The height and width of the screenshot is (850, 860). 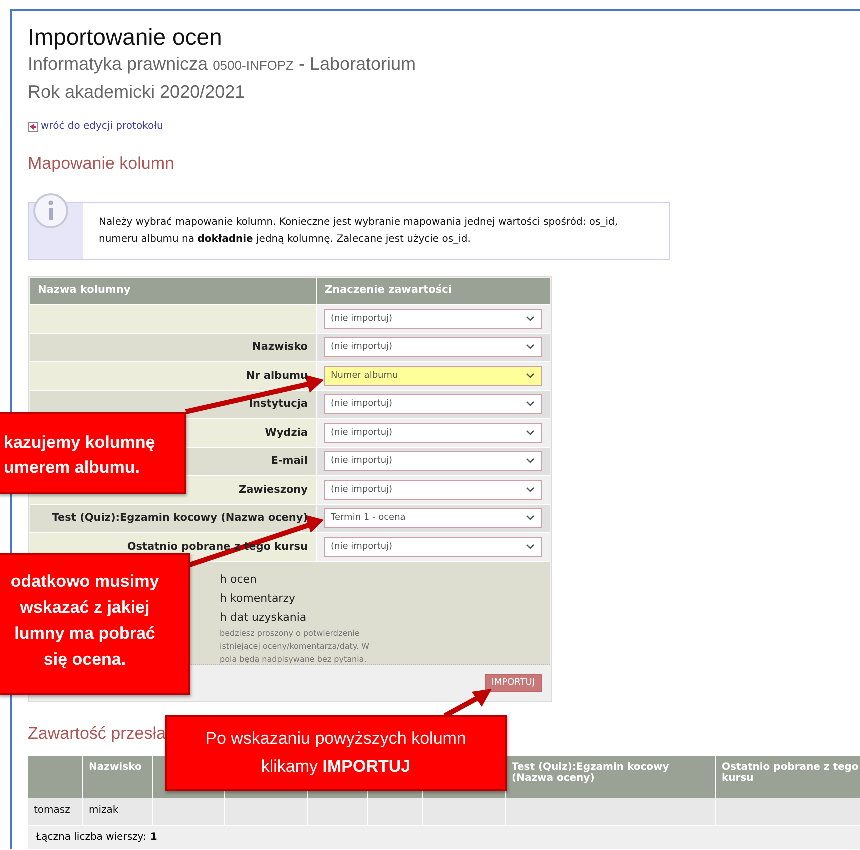 What do you see at coordinates (433, 376) in the screenshot?
I see `mapping-select: Numer albumu` at bounding box center [433, 376].